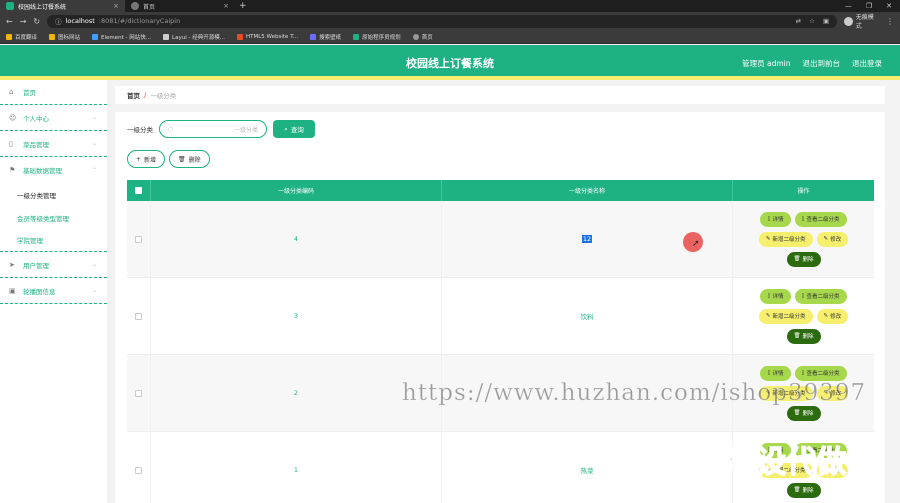 This screenshot has height=503, width=900. Describe the element at coordinates (53, 92) in the screenshot. I see `sidebar-item-home: ⌂ 首页` at that location.